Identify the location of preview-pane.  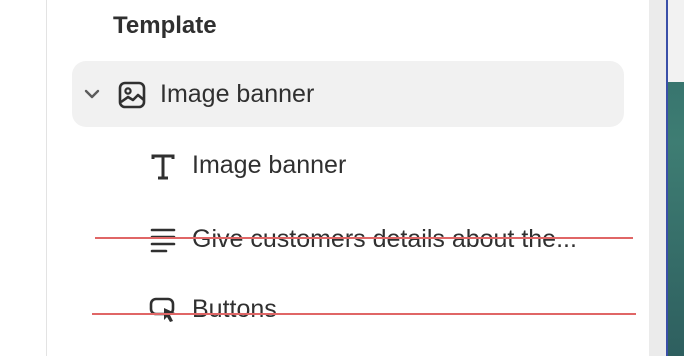
(675, 178).